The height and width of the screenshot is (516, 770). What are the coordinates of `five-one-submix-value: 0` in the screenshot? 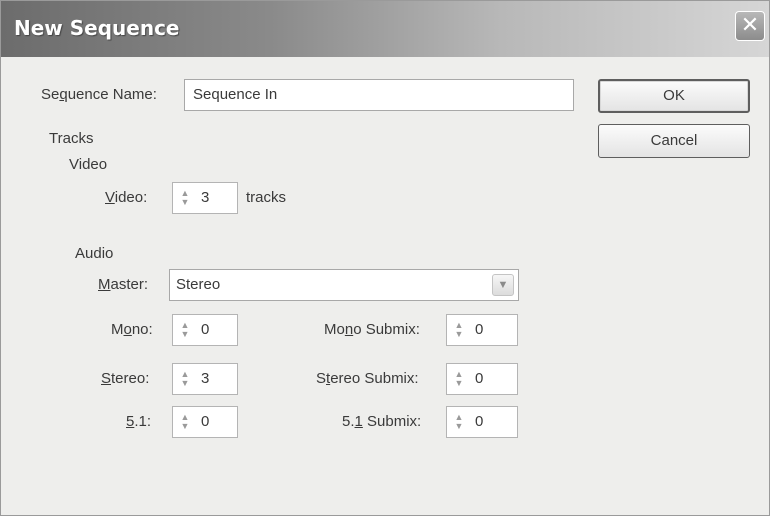 It's located at (479, 421).